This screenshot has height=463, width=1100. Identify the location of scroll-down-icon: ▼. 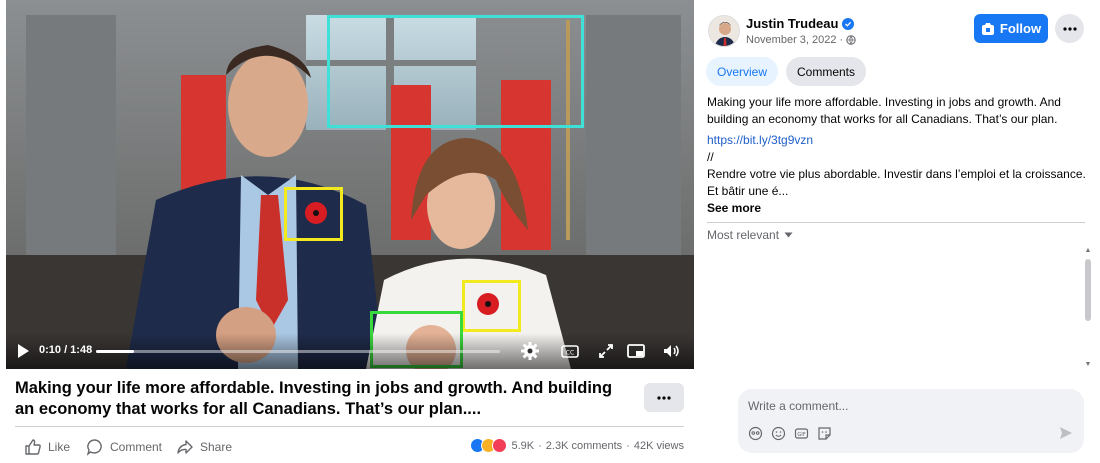
(1088, 365).